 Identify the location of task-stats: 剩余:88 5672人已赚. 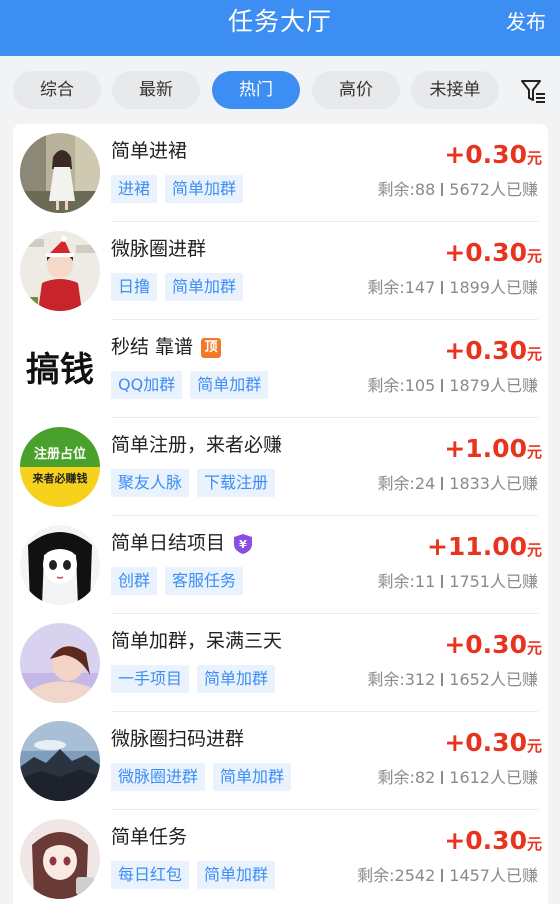
(458, 190).